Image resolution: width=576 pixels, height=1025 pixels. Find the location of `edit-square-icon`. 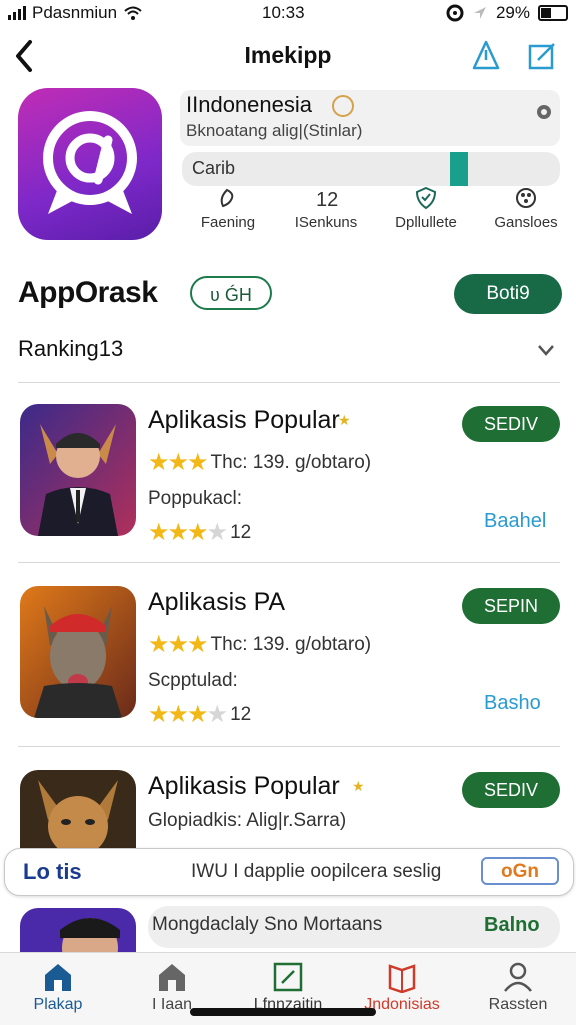

edit-square-icon is located at coordinates (542, 55).